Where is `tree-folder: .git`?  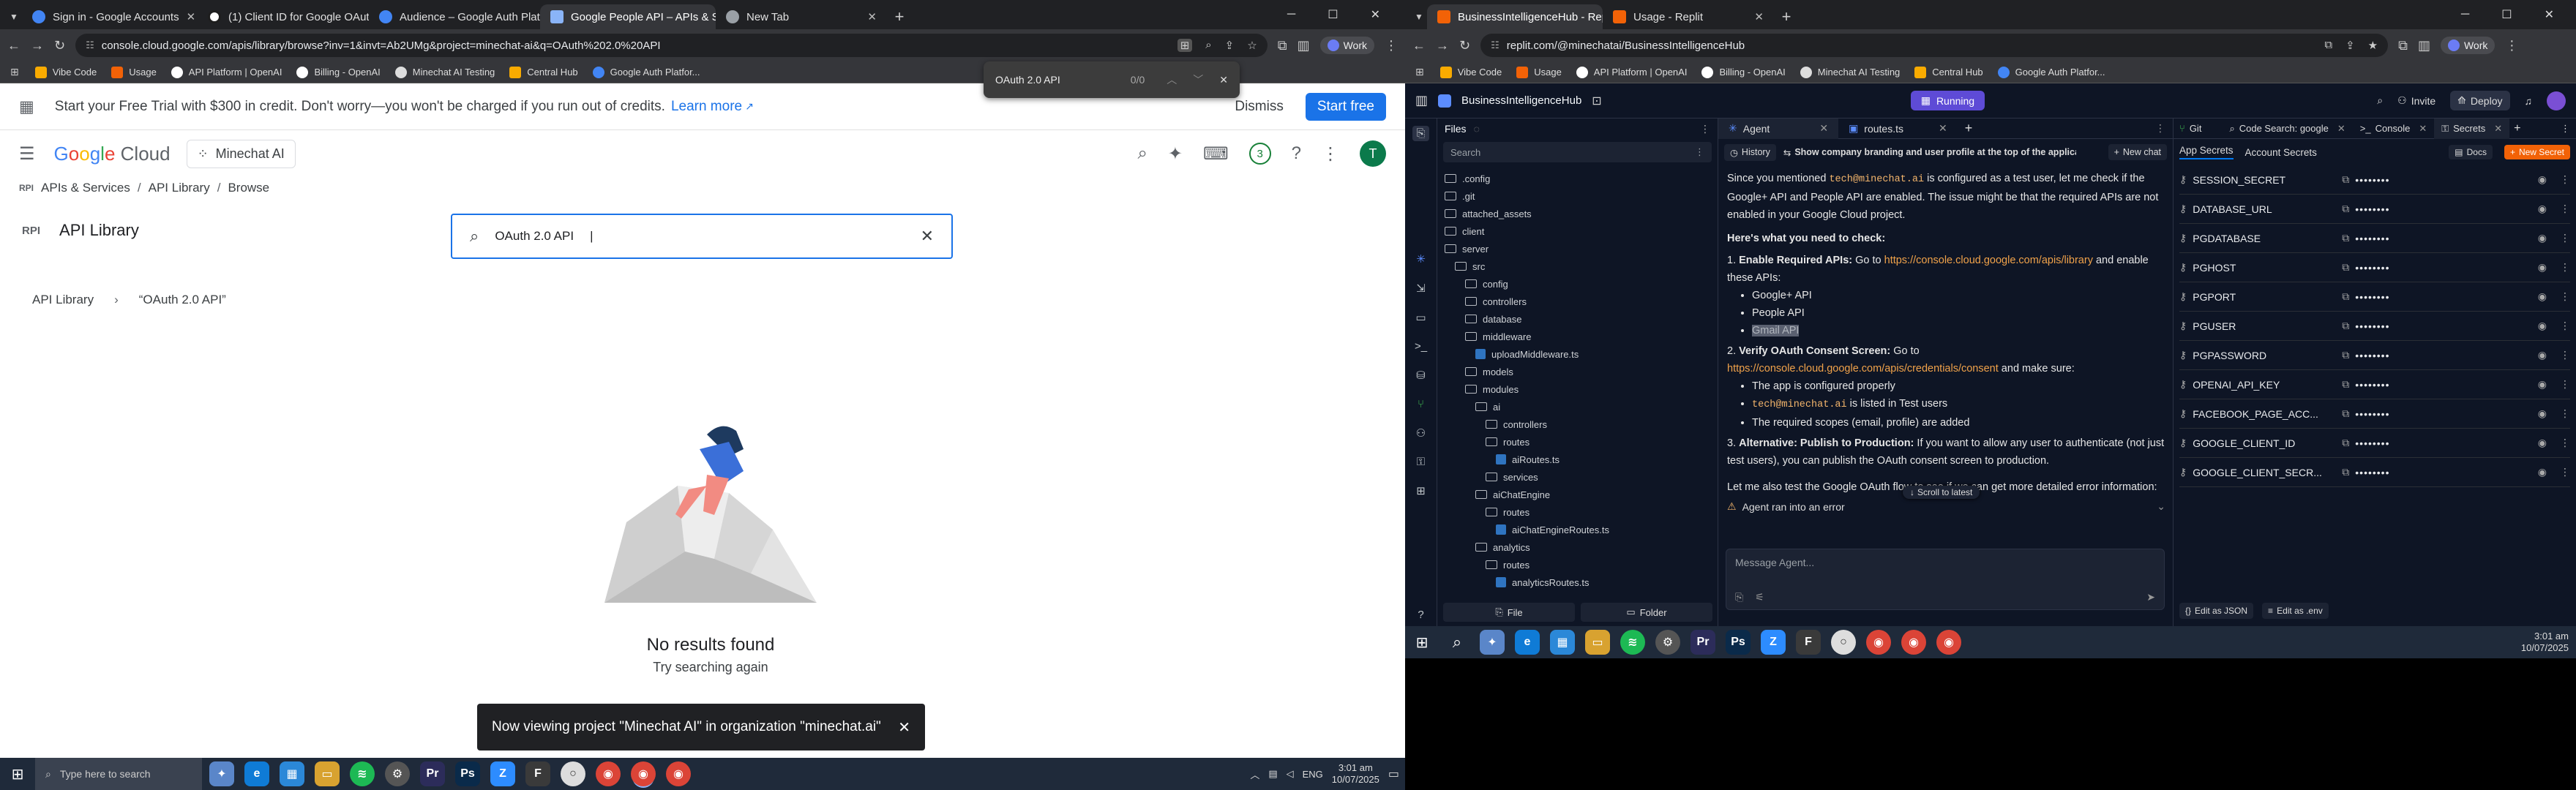
tree-folder: .git is located at coordinates (1581, 196).